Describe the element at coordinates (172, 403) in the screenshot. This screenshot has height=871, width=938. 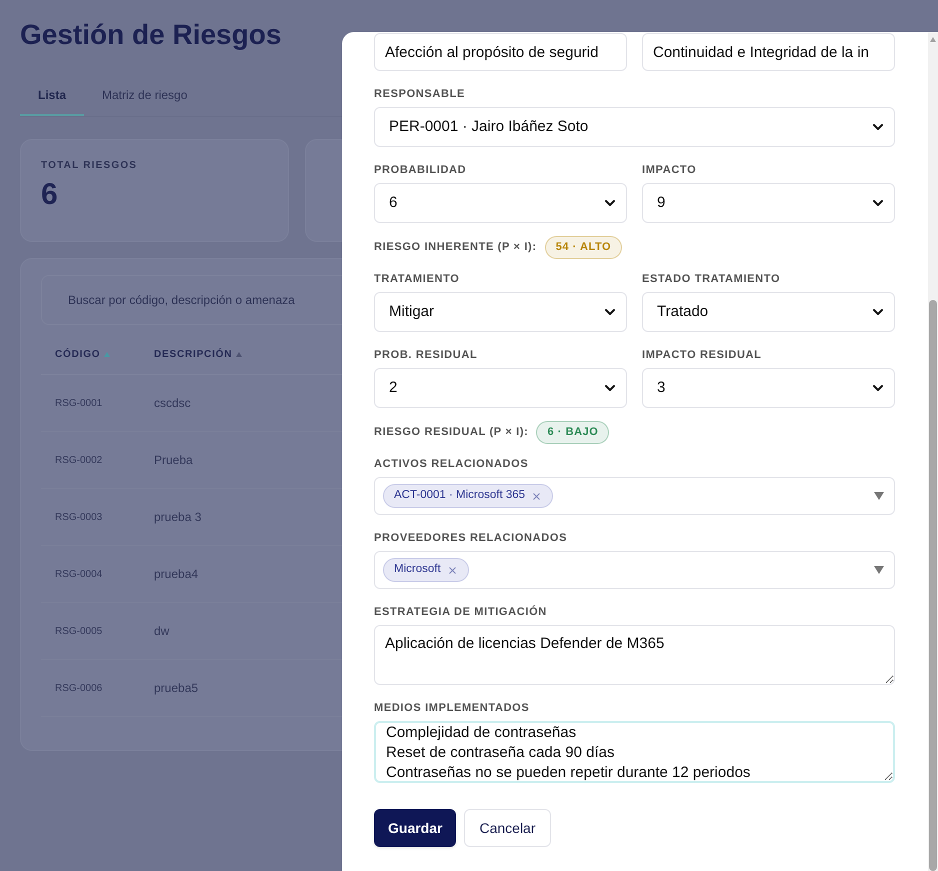
I see `table-cell-text: cscdsc` at that location.